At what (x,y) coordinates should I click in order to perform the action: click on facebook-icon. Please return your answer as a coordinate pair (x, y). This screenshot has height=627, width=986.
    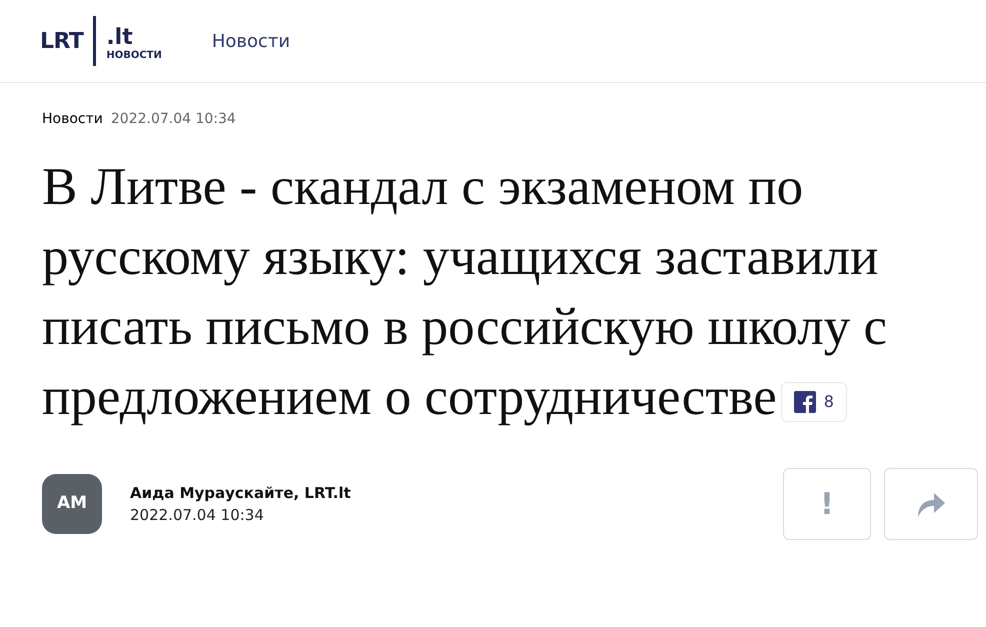
    Looking at the image, I should click on (805, 401).